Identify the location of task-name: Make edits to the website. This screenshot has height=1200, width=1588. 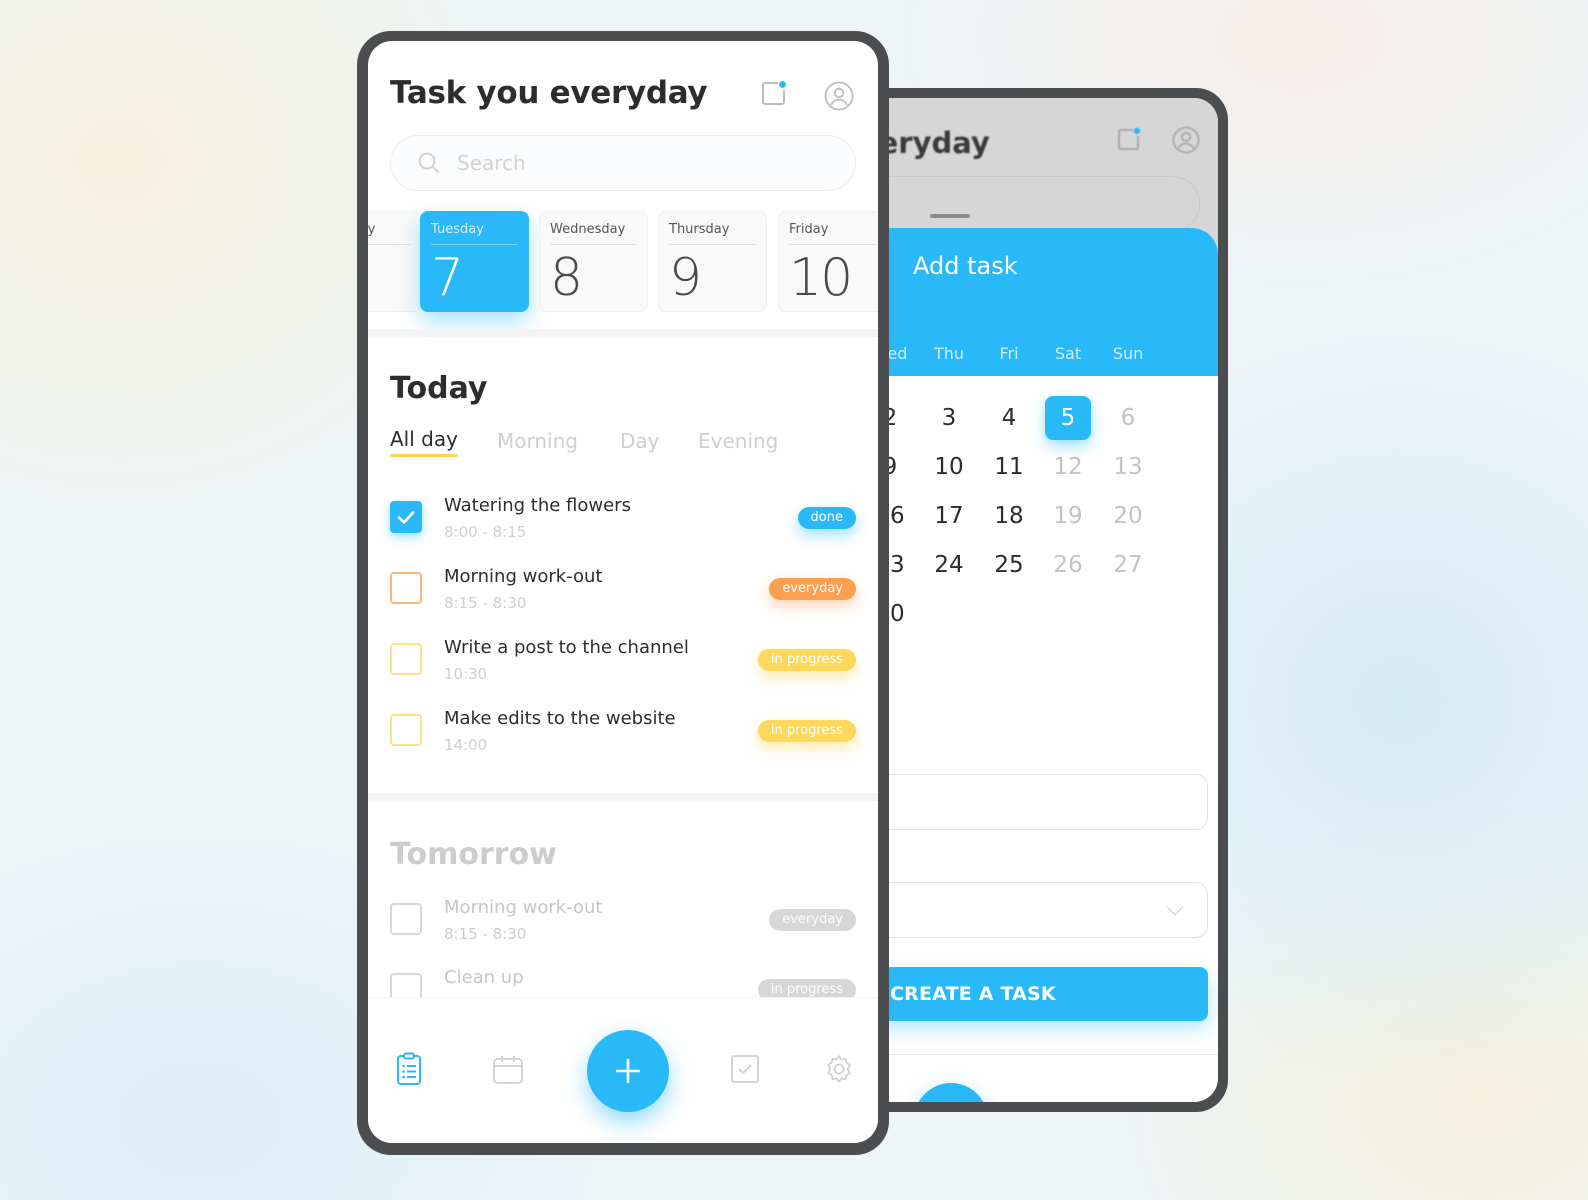
(560, 718).